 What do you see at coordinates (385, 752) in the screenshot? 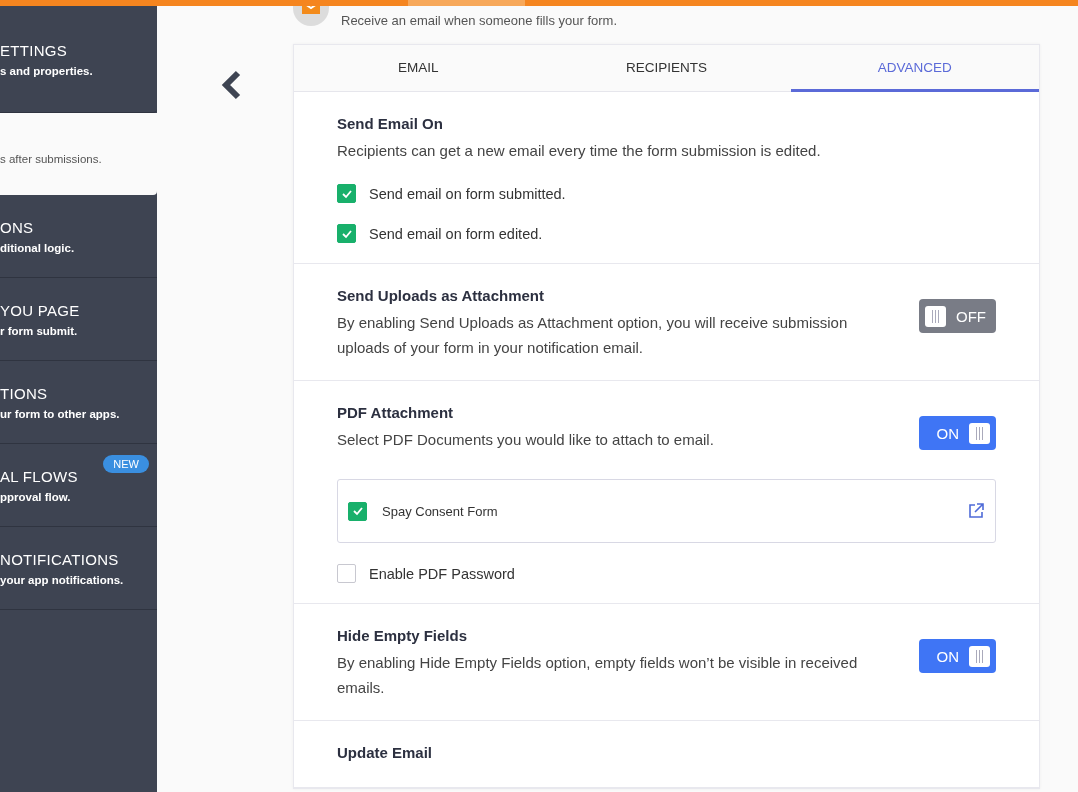
I see `section-title: Update Email` at bounding box center [385, 752].